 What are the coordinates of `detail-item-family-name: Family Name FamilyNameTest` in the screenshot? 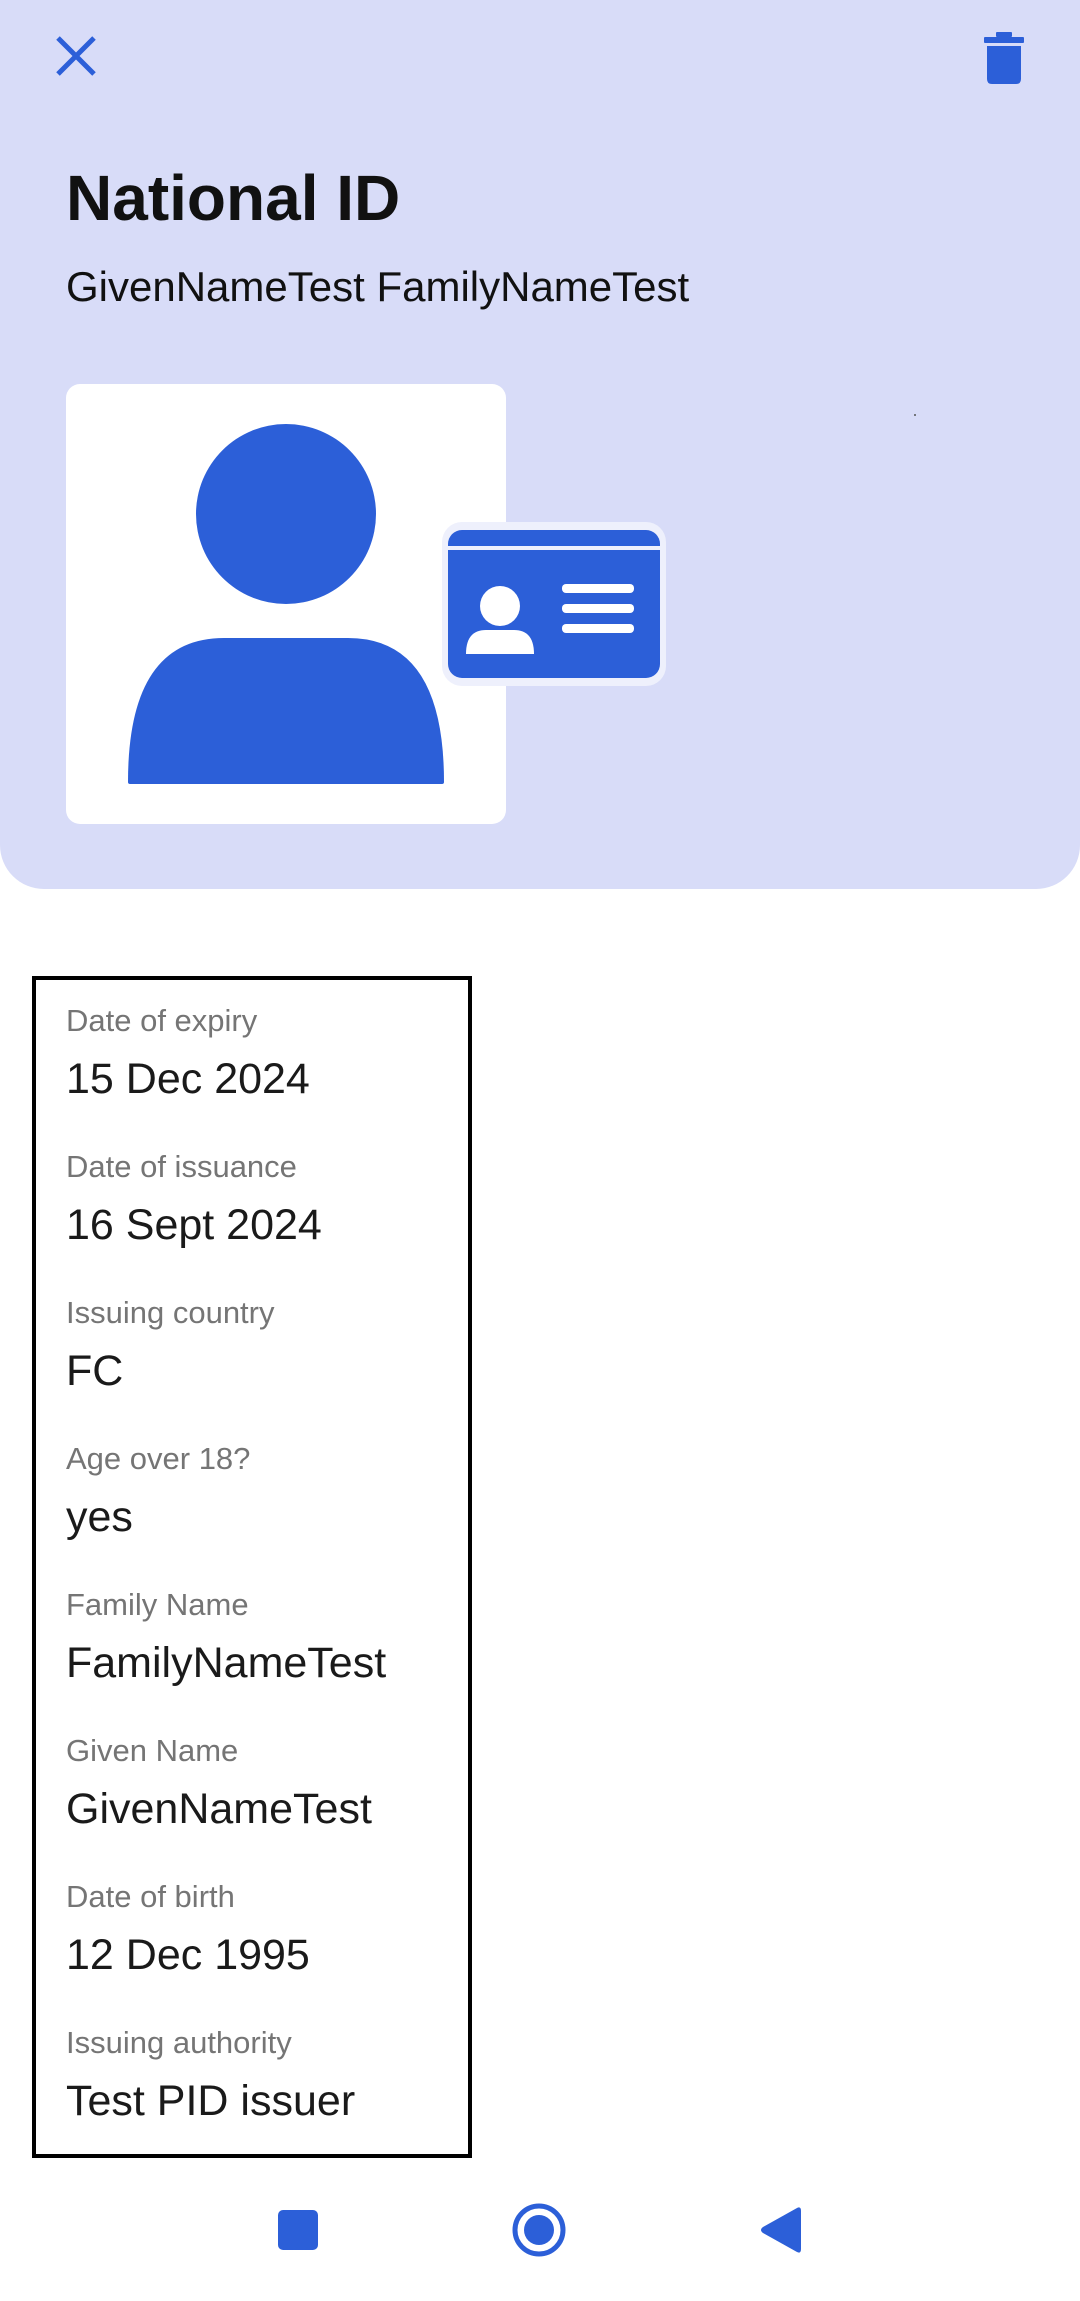 It's located at (226, 1637).